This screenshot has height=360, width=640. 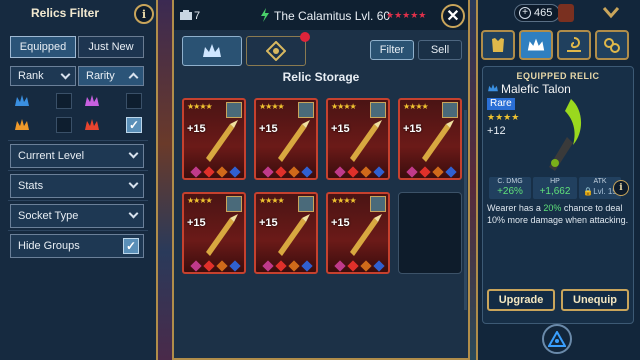 I want to click on rarity-purple-checkbox, so click(x=134, y=101).